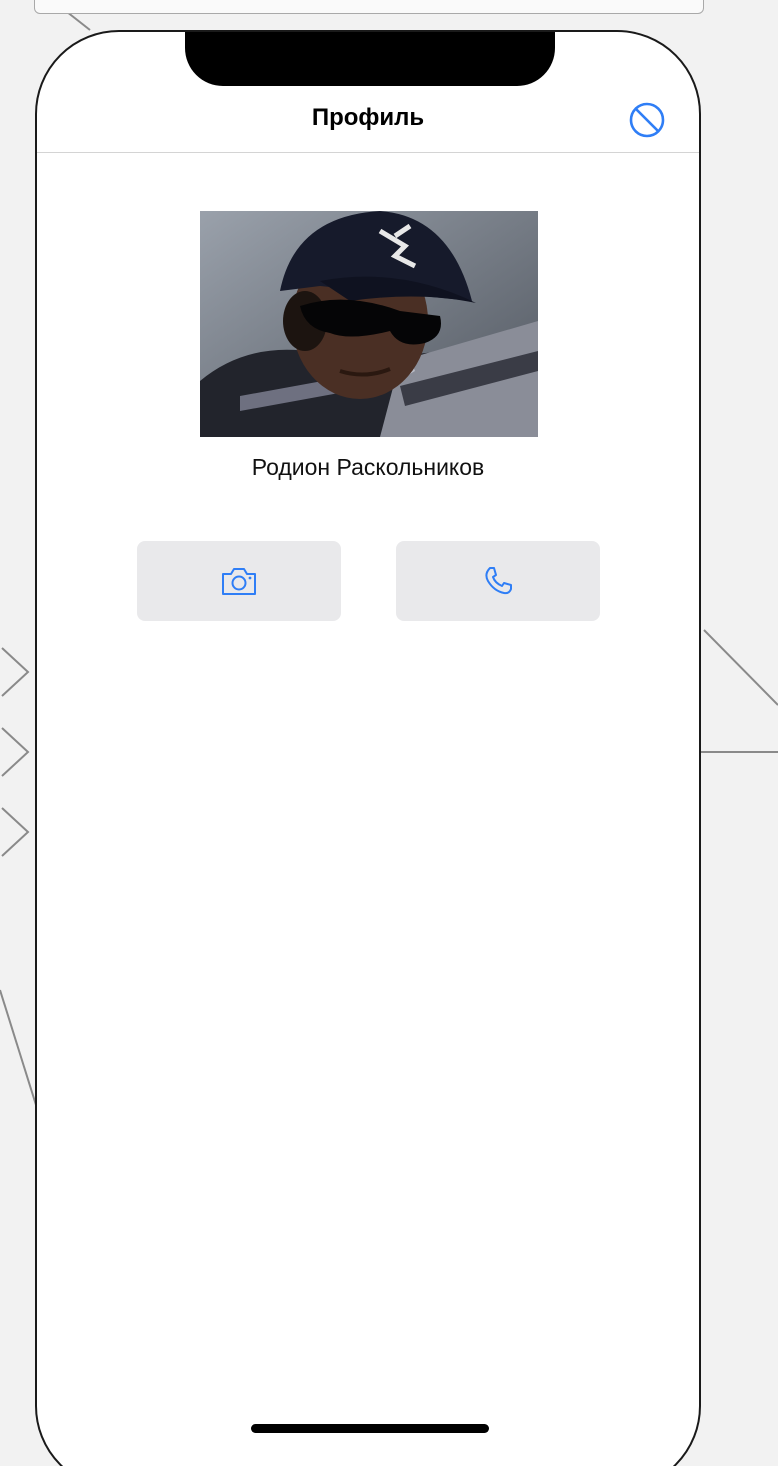 This screenshot has width=778, height=1466. I want to click on profile-photo-illustration, so click(369, 324).